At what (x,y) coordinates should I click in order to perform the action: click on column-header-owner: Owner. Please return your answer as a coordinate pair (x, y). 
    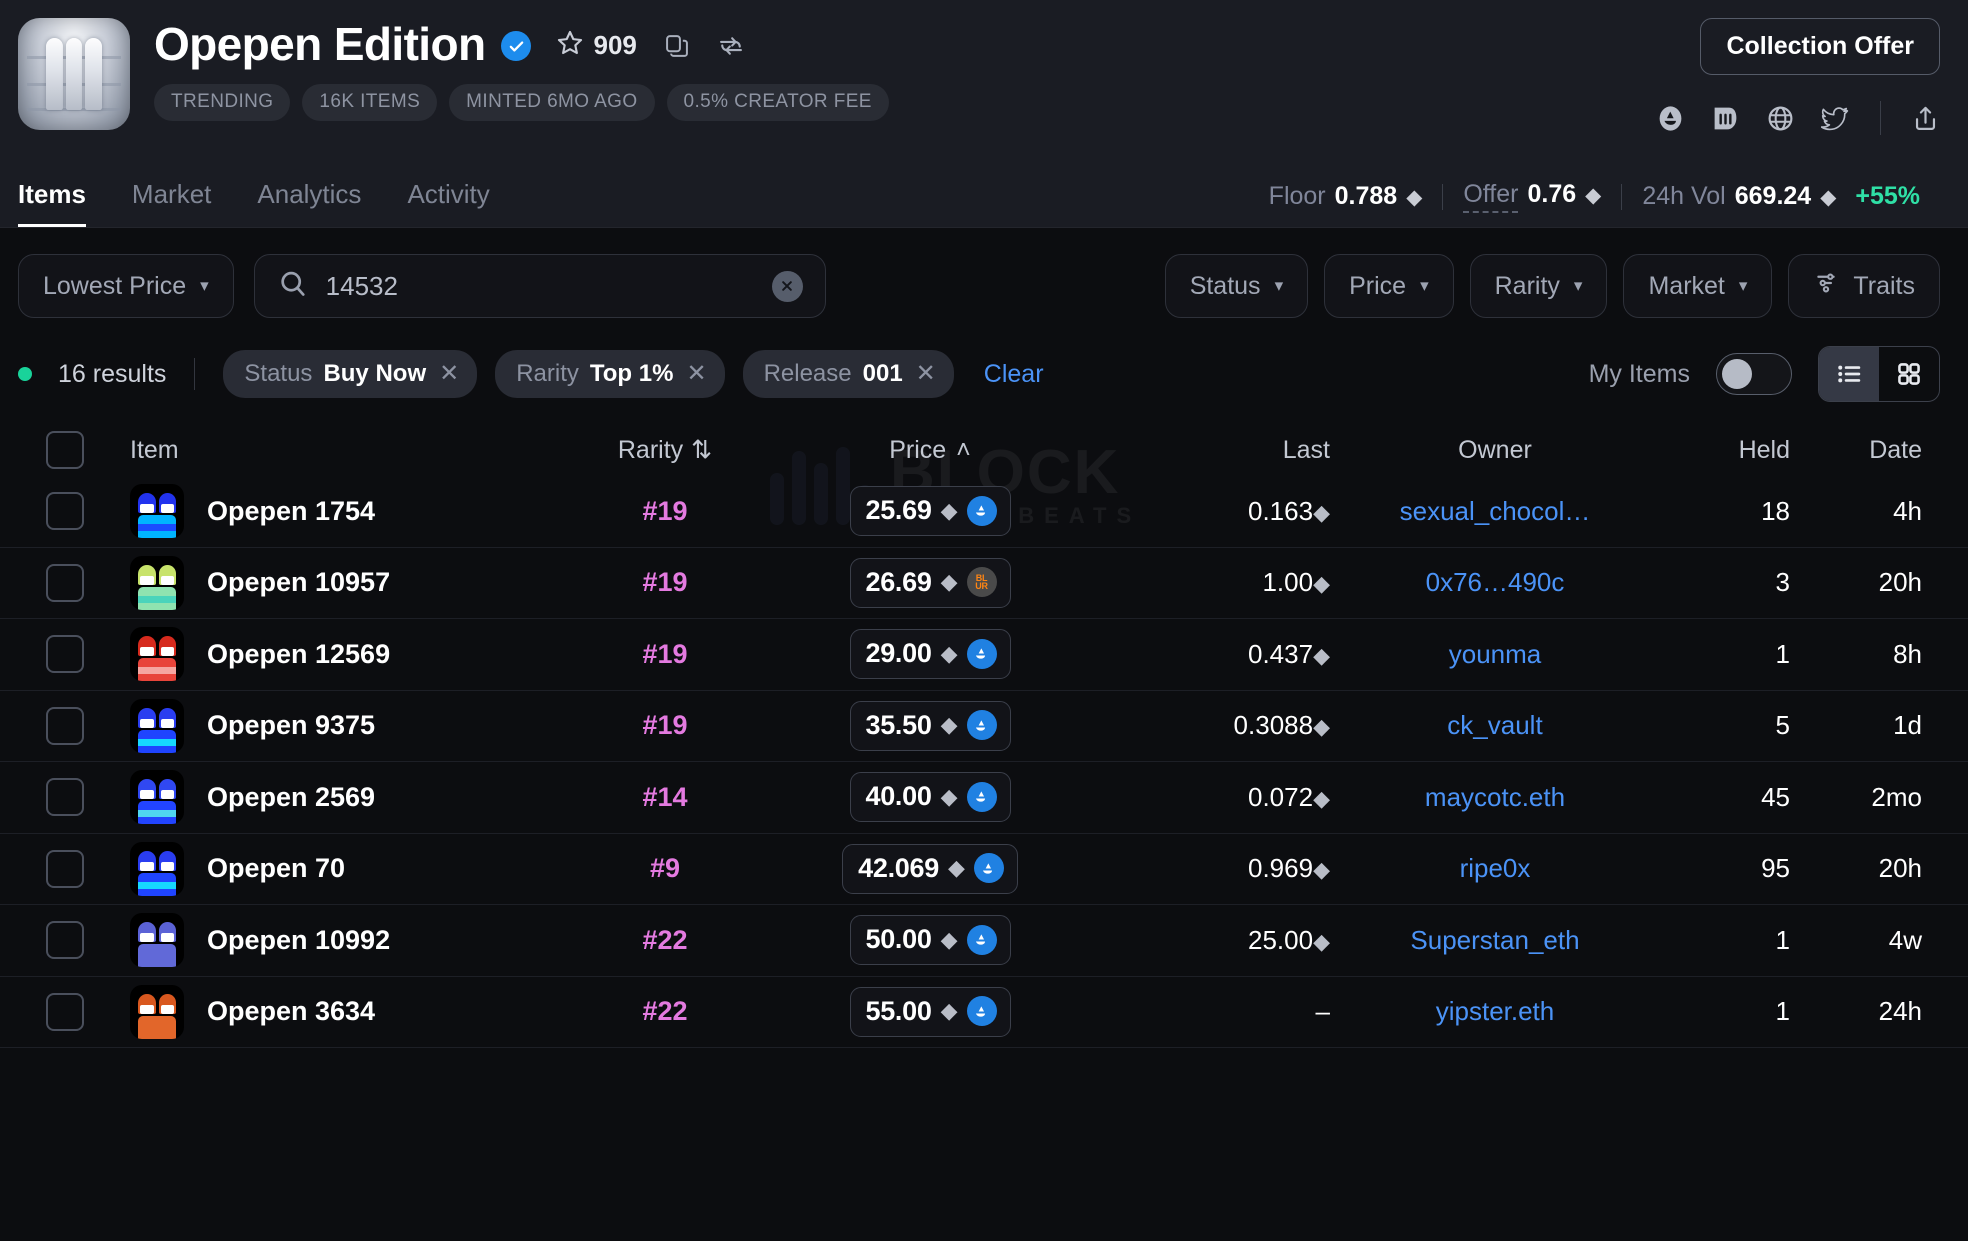
    Looking at the image, I should click on (1495, 450).